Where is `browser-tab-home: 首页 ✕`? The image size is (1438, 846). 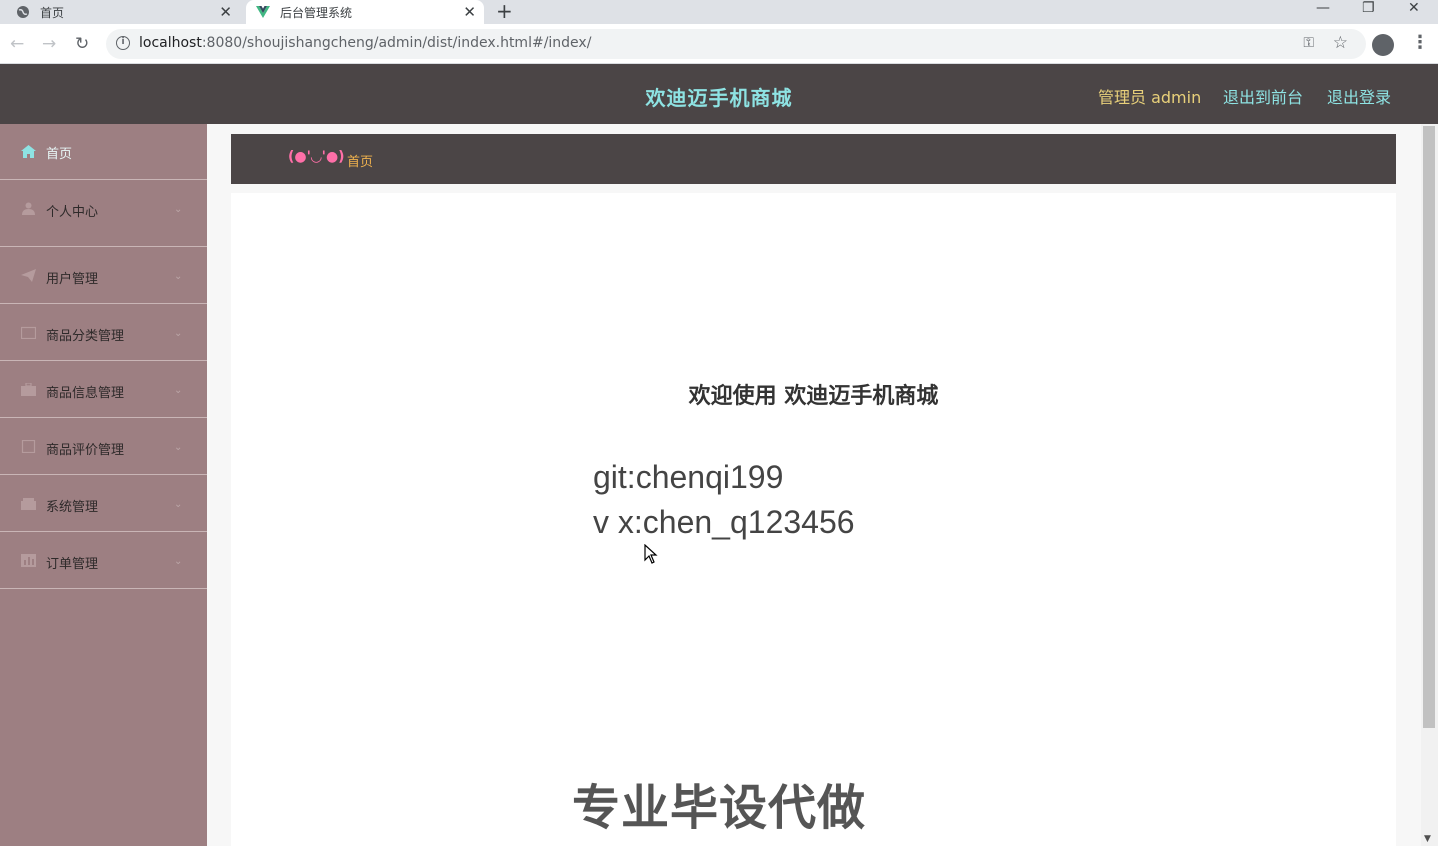 browser-tab-home: 首页 ✕ is located at coordinates (120, 12).